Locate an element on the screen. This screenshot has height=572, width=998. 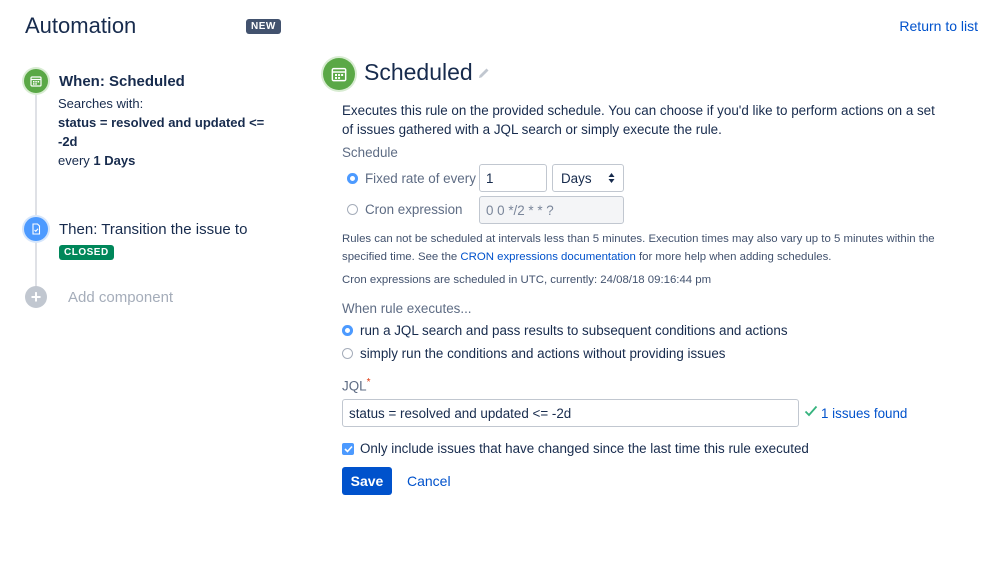
cron-docs-link: CRON expressions documentation is located at coordinates (547, 257).